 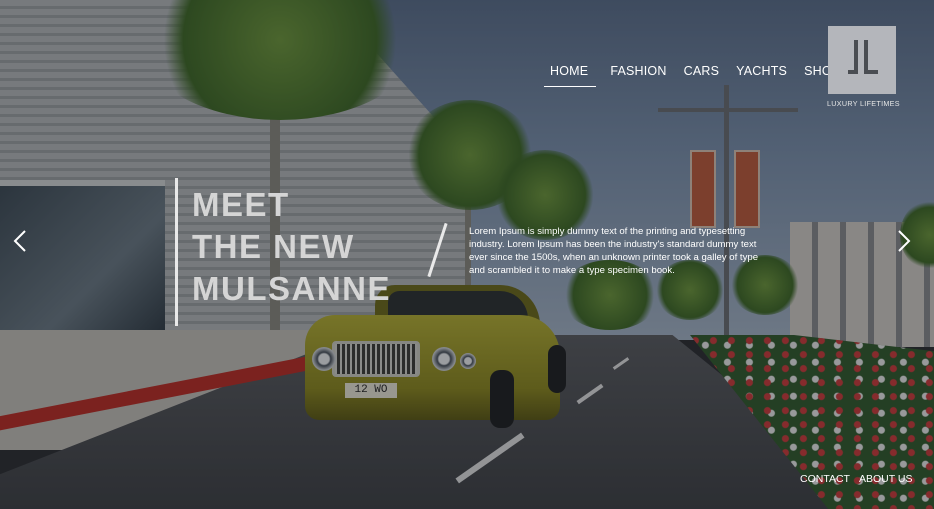 I want to click on carousel-prev-button, so click(x=21, y=241).